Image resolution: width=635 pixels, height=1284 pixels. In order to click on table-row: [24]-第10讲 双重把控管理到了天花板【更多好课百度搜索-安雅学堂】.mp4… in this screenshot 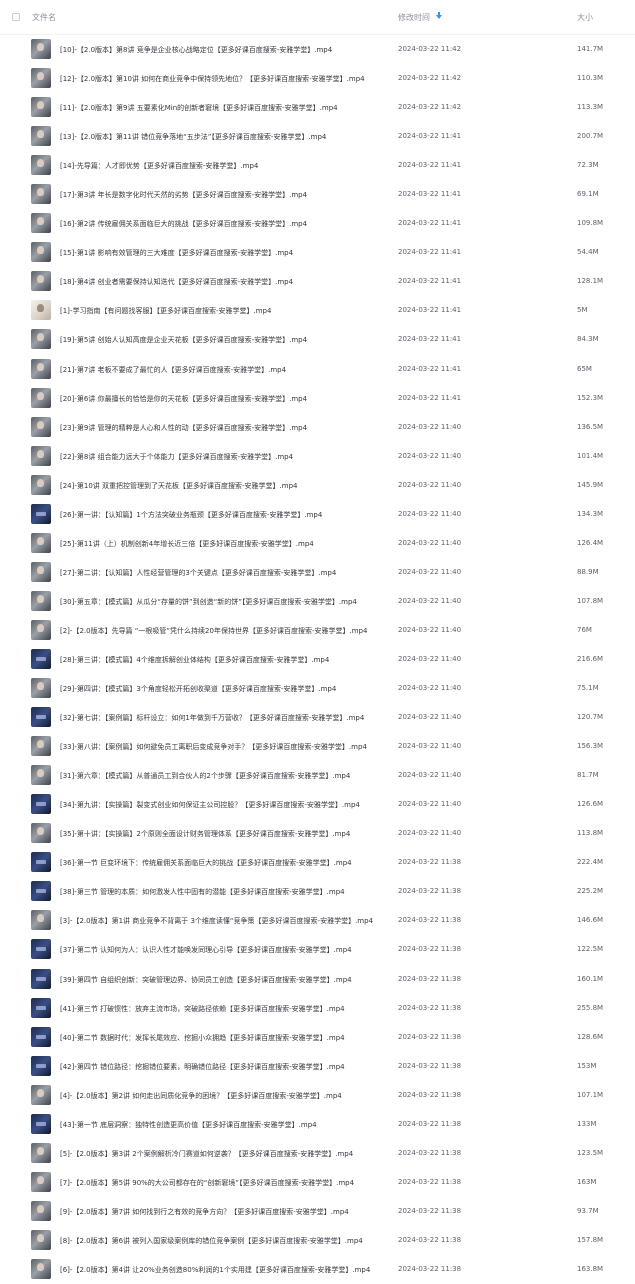, I will do `click(317, 485)`.